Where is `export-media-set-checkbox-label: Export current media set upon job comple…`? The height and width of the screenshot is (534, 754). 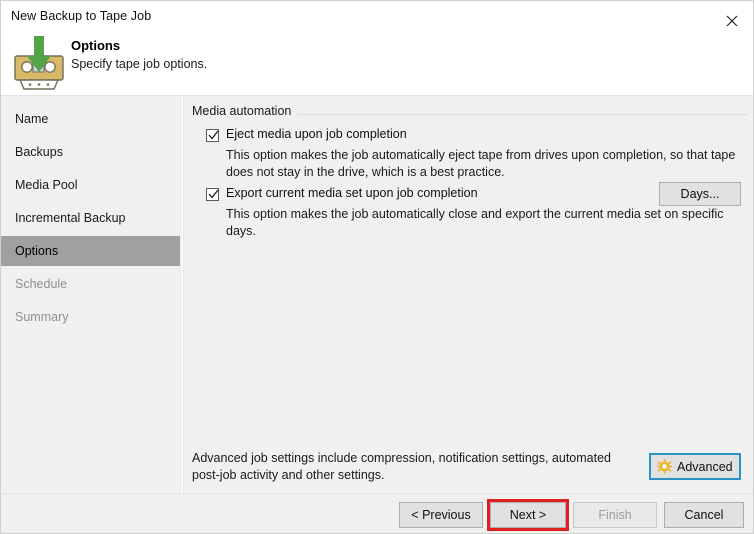
export-media-set-checkbox-label: Export current media set upon job comple… is located at coordinates (352, 193).